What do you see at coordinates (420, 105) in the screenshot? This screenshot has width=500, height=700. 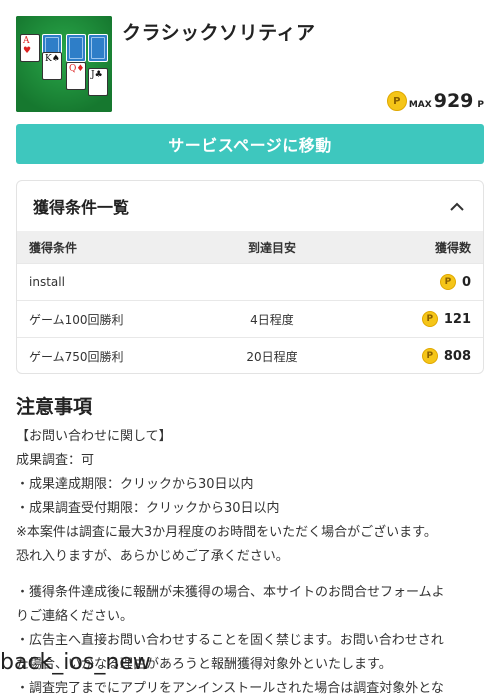 I see `max-label: MAX` at bounding box center [420, 105].